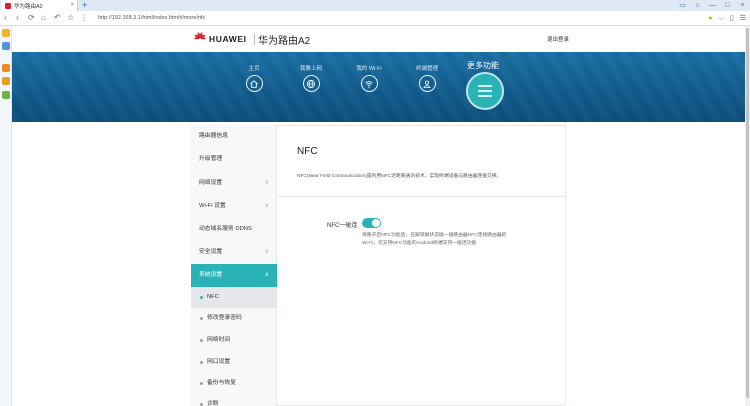 The image size is (750, 406). I want to click on nav-label: 我的 Wi-Fi, so click(369, 69).